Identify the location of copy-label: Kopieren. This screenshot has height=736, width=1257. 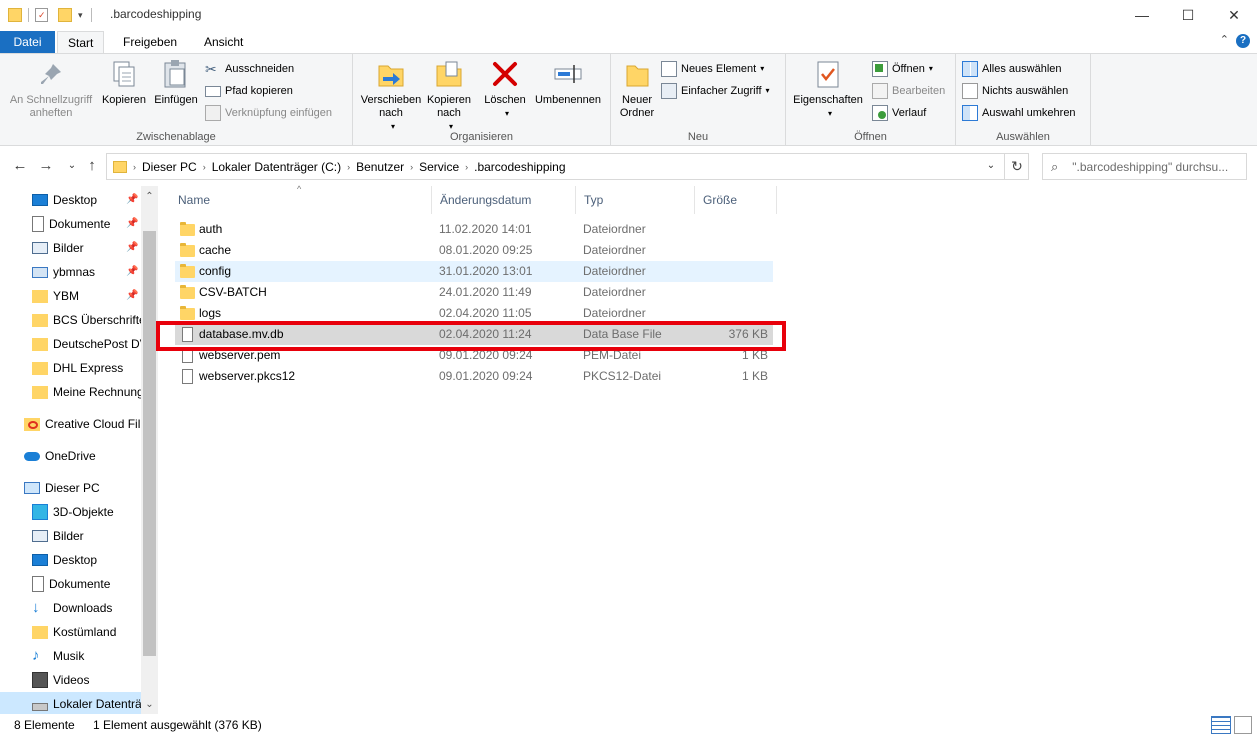
(124, 100).